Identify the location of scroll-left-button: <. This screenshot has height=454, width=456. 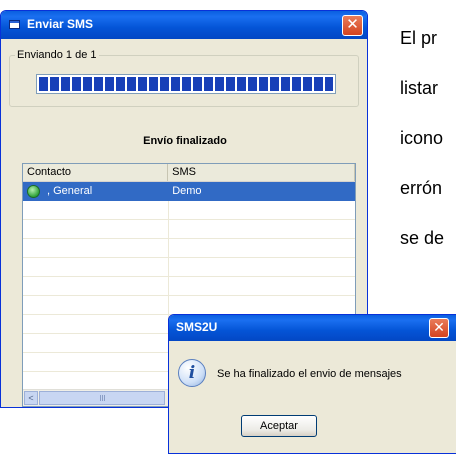
(31, 398).